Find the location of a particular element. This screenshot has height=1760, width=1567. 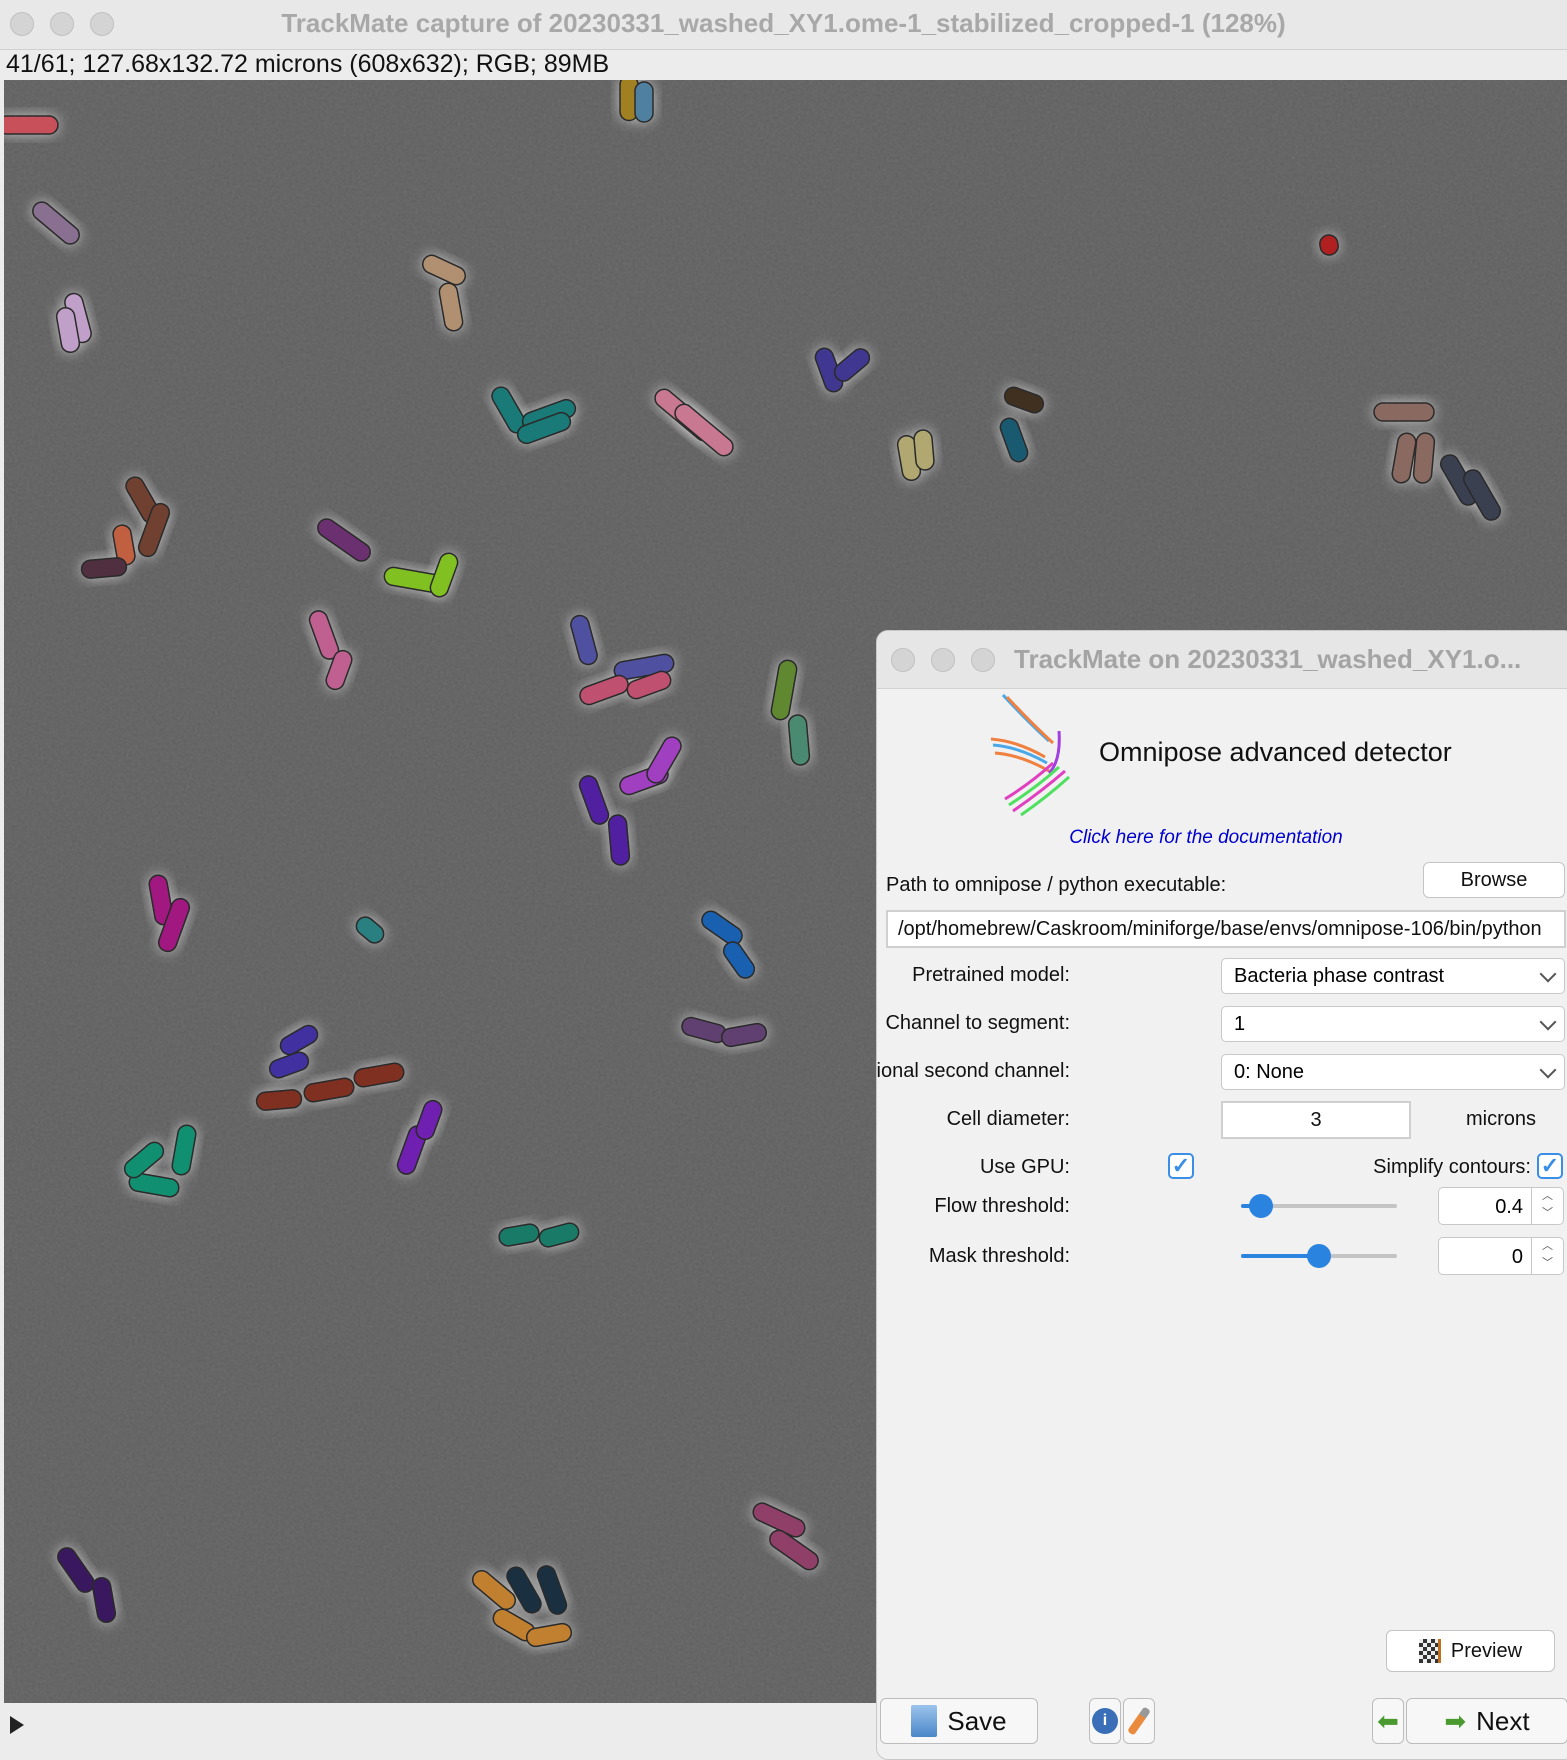

previous-button: ⬅ is located at coordinates (1388, 1721).